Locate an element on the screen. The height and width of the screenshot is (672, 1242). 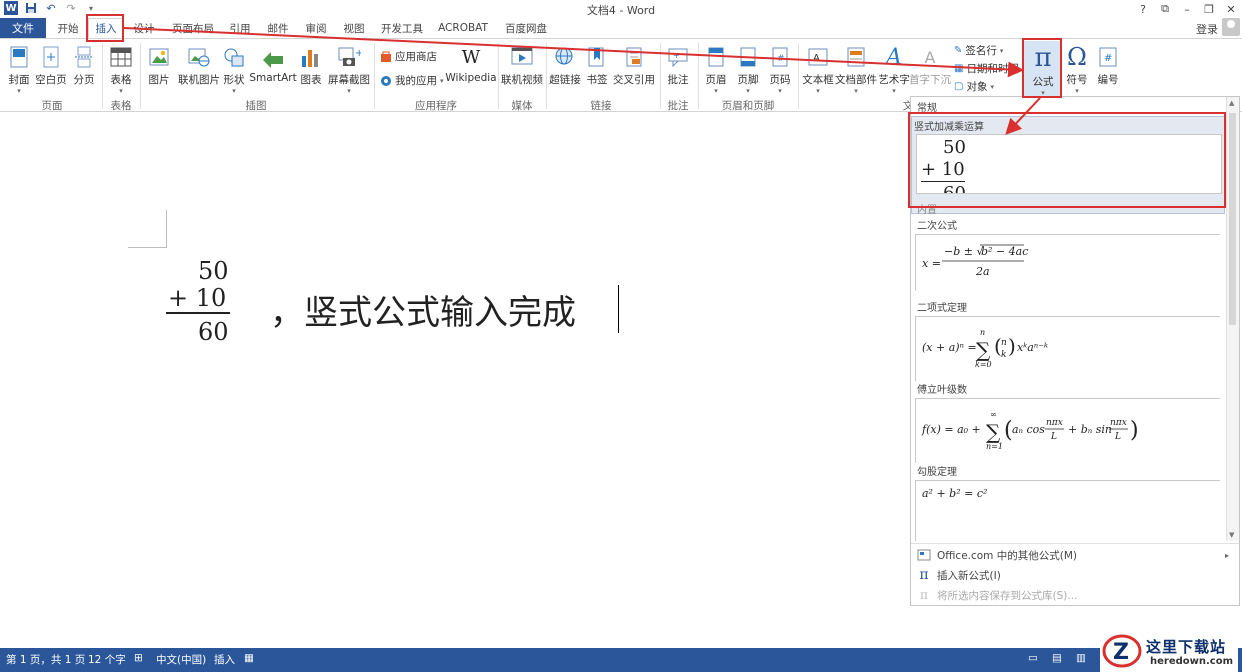
watermark-subtitle: heredown.com is located at coordinates (1192, 661).